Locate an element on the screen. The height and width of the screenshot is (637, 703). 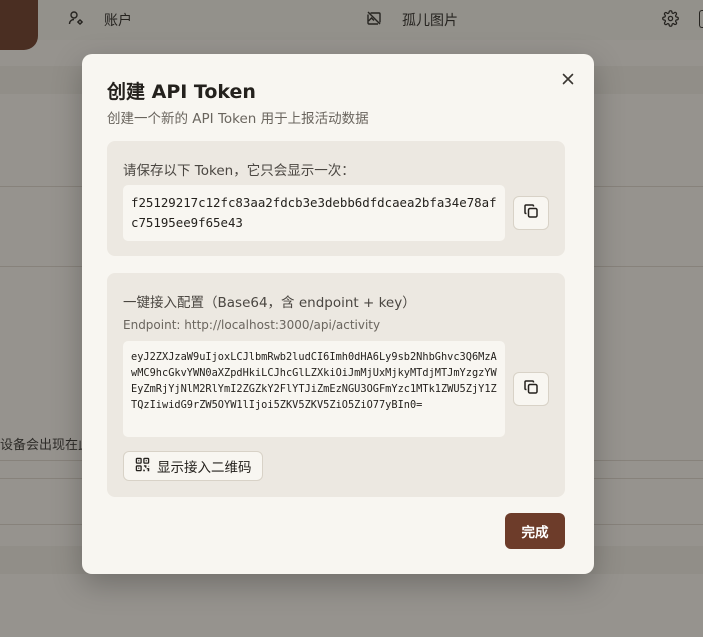
show-qr-button: 显示接入二维码 is located at coordinates (193, 466).